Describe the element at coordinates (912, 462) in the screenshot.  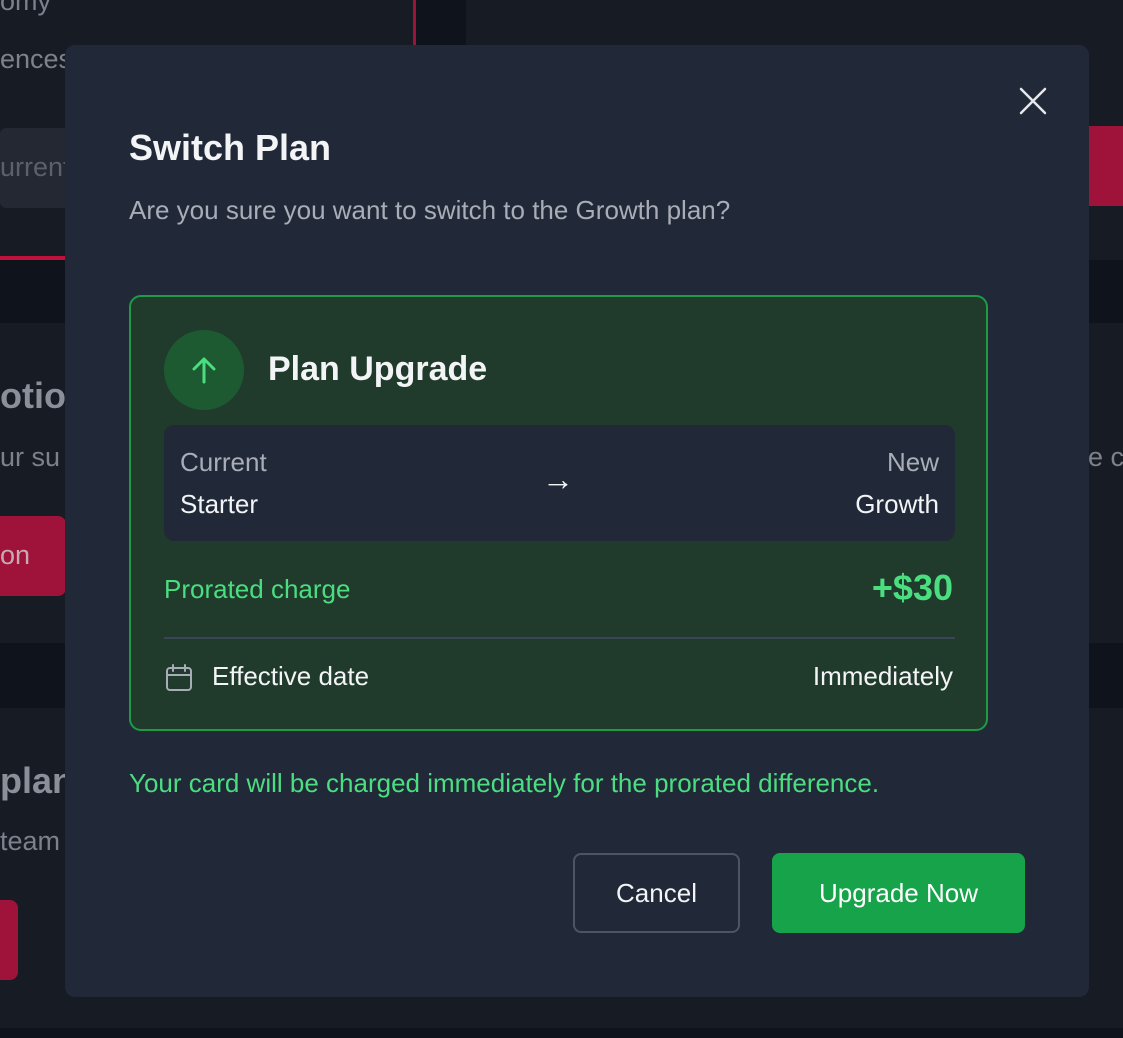
I see `new-plan-label: New` at that location.